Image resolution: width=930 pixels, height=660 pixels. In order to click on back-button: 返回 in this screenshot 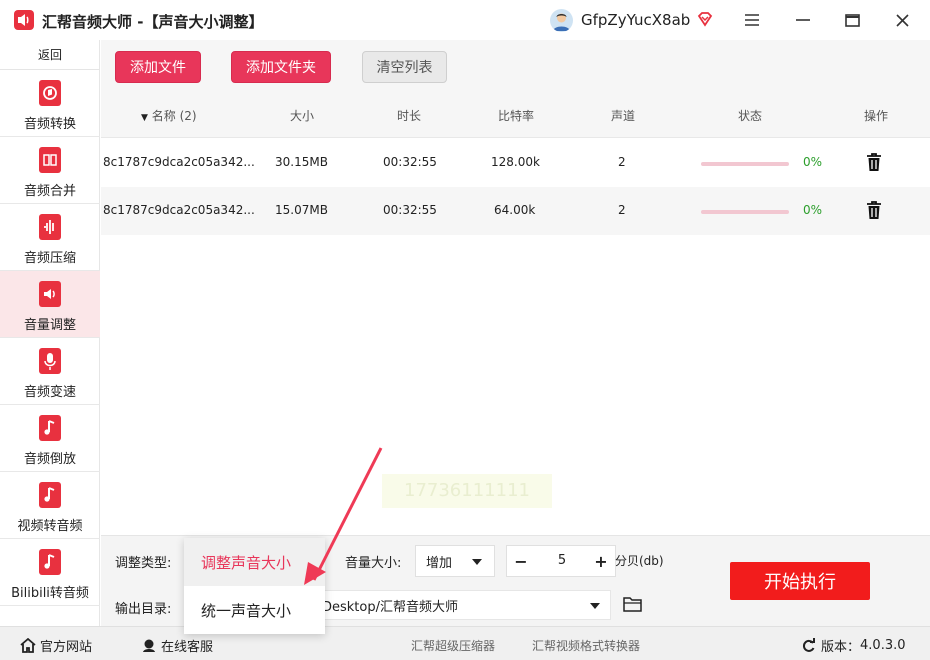, I will do `click(50, 55)`.